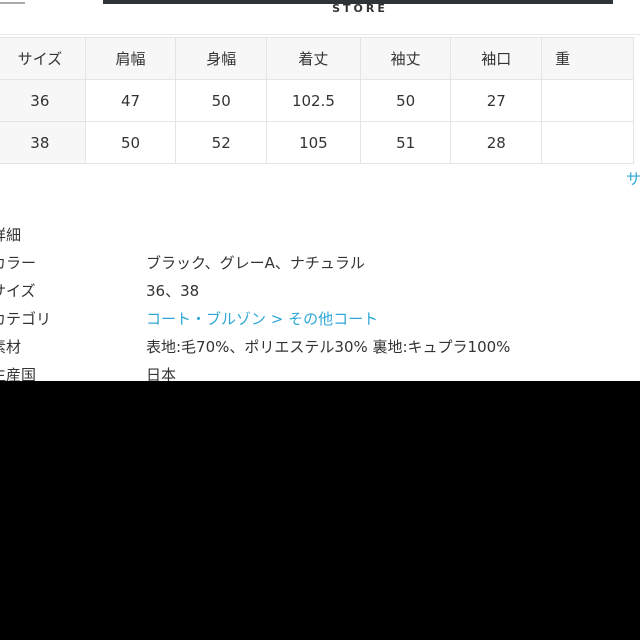  Describe the element at coordinates (496, 58) in the screenshot. I see `header-cell: 袖口` at that location.